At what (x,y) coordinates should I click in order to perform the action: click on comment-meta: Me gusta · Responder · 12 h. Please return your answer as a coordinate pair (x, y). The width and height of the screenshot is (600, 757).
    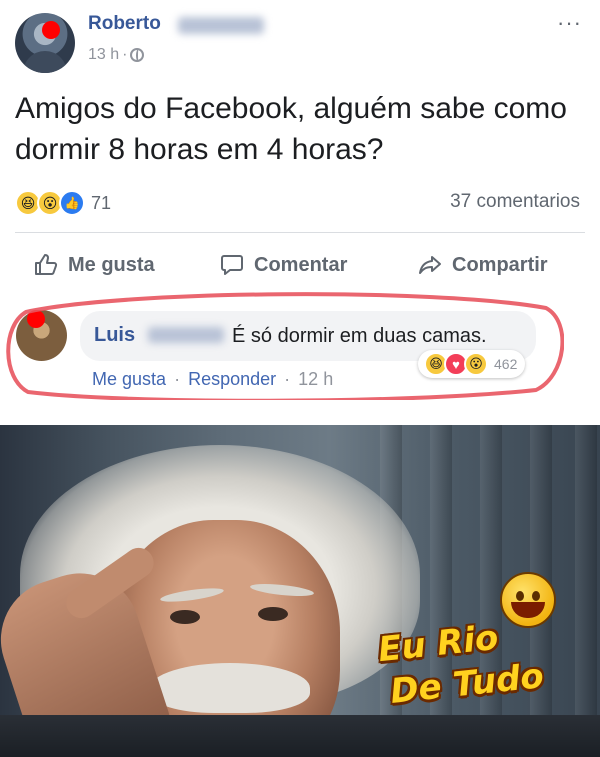
    Looking at the image, I should click on (212, 379).